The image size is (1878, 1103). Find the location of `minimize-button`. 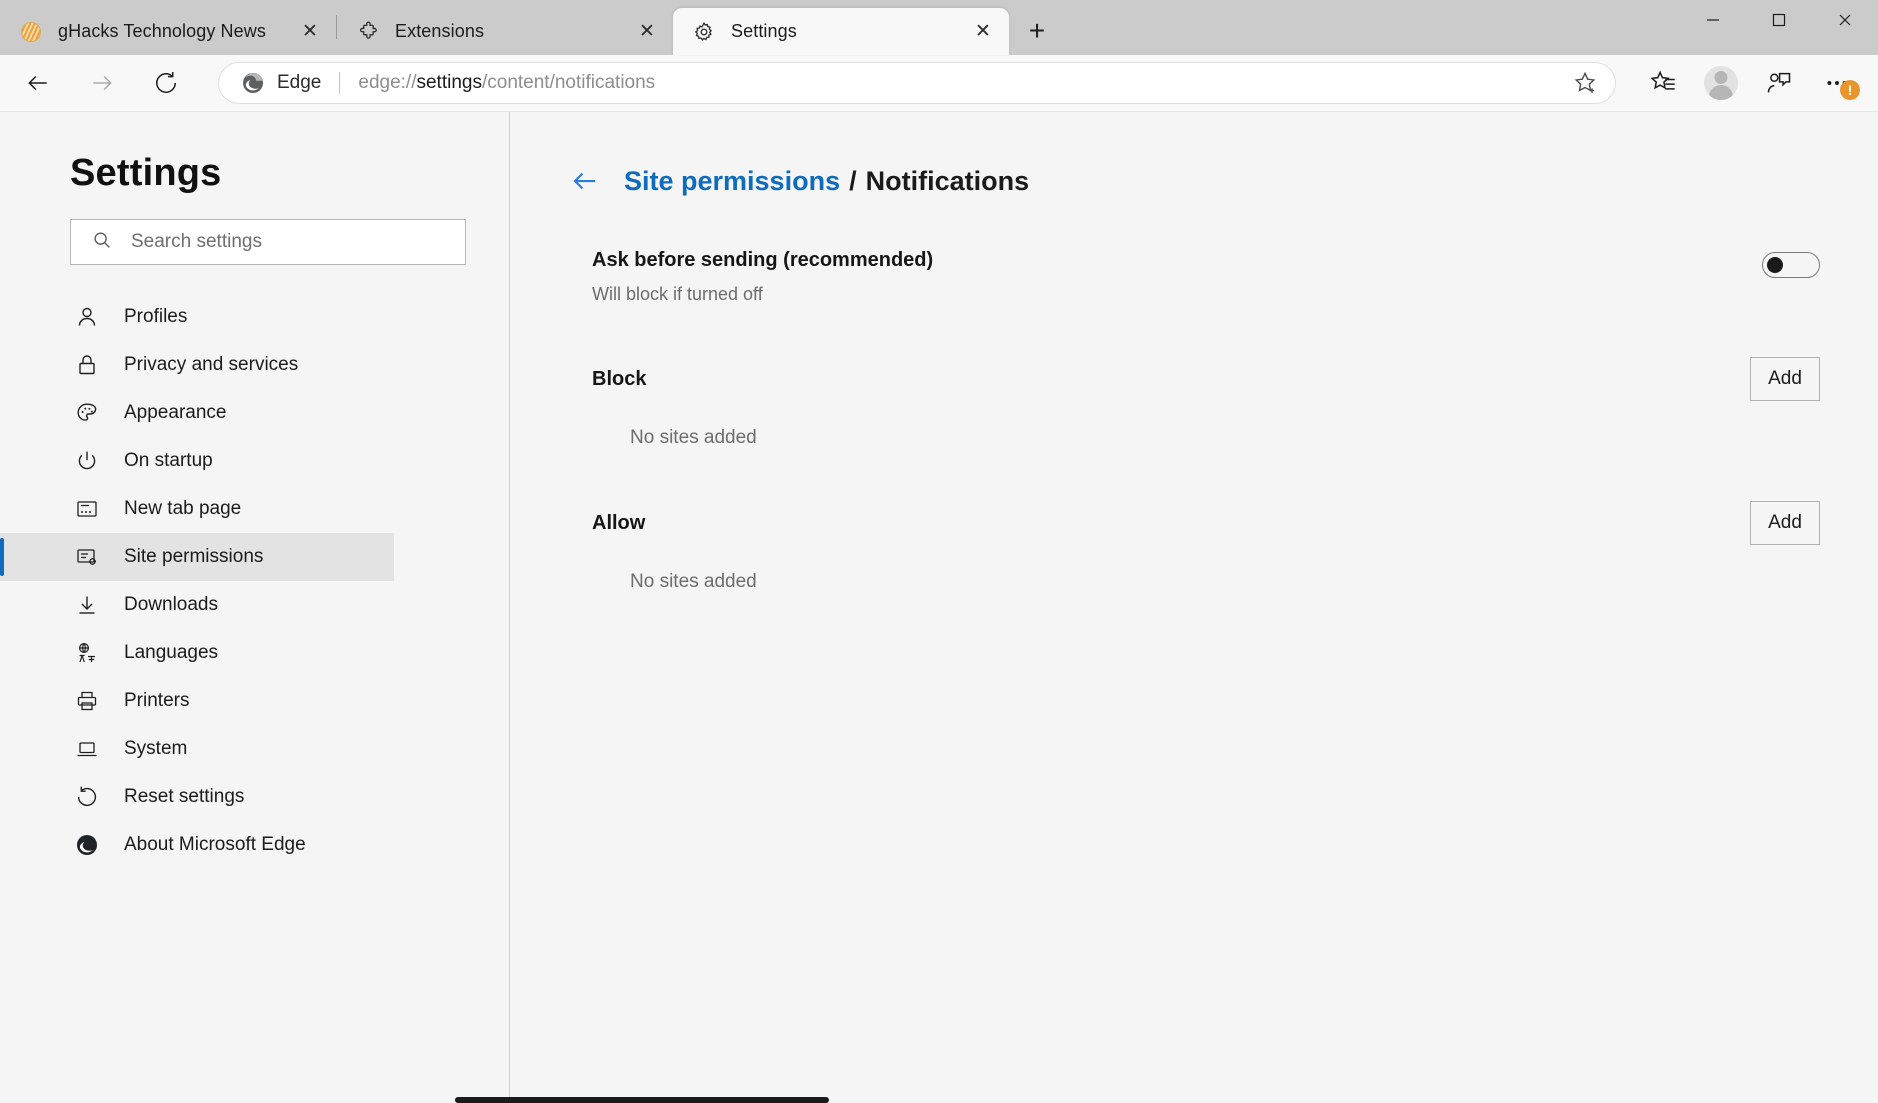

minimize-button is located at coordinates (1713, 20).